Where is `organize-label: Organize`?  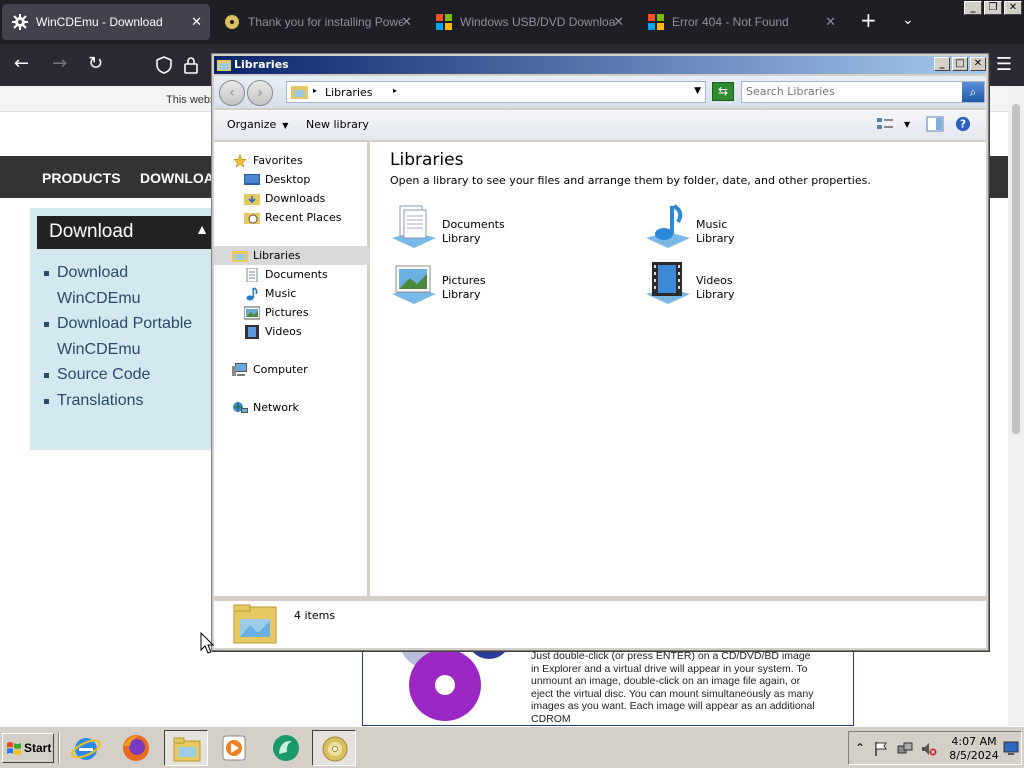
organize-label: Organize is located at coordinates (252, 124).